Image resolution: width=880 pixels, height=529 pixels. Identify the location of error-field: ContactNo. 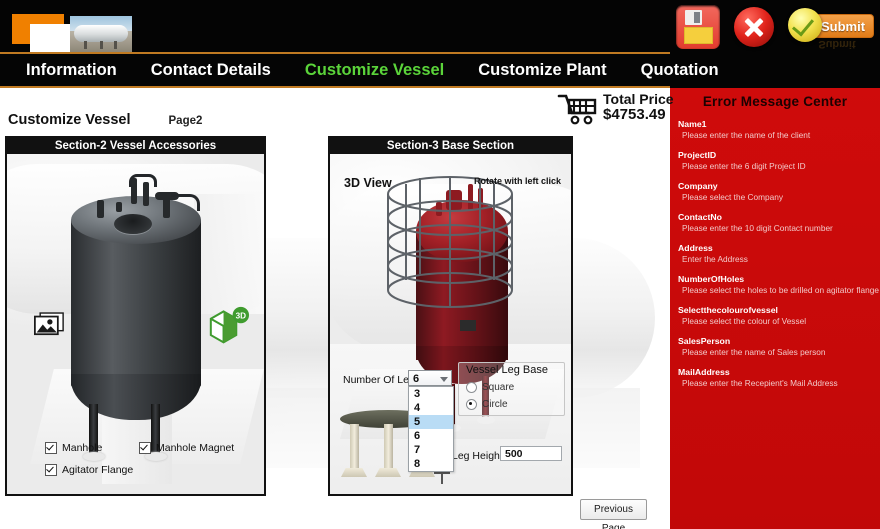
(700, 217).